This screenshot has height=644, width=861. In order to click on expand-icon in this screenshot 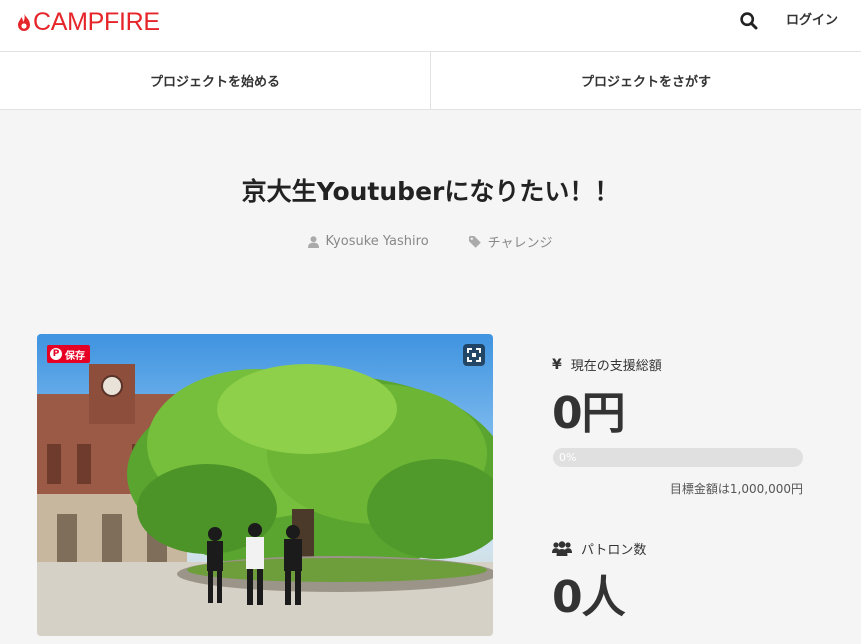, I will do `click(474, 355)`.